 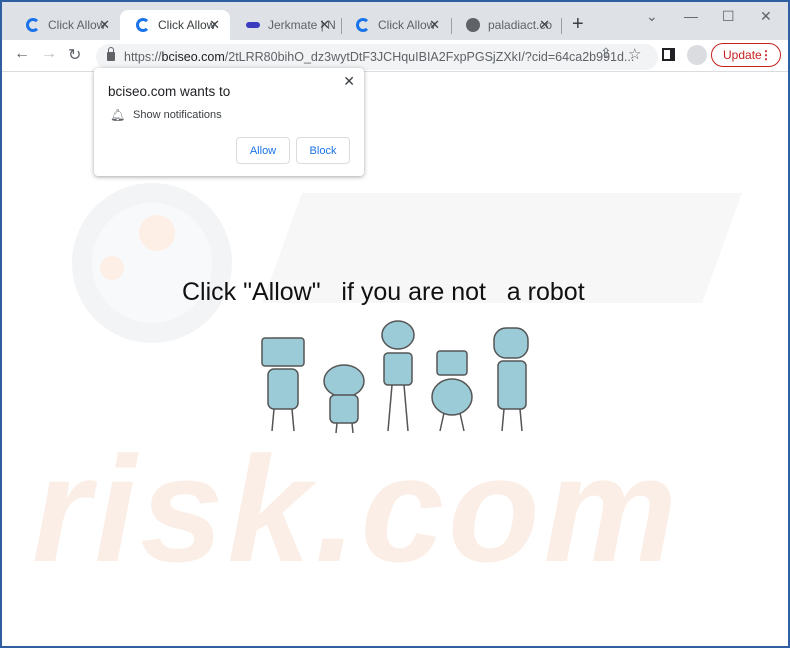 What do you see at coordinates (668, 54) in the screenshot?
I see `side-panel-icon` at bounding box center [668, 54].